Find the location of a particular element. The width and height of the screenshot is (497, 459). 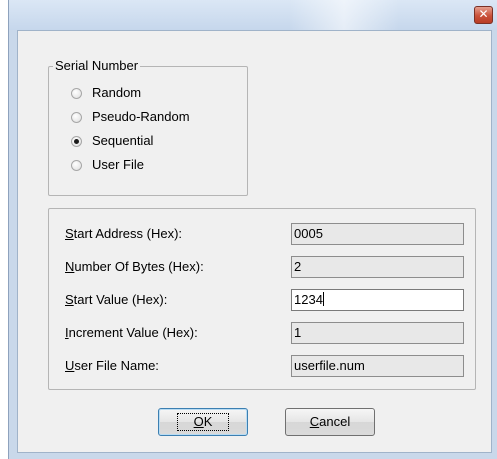

radio-random: Random is located at coordinates (106, 93).